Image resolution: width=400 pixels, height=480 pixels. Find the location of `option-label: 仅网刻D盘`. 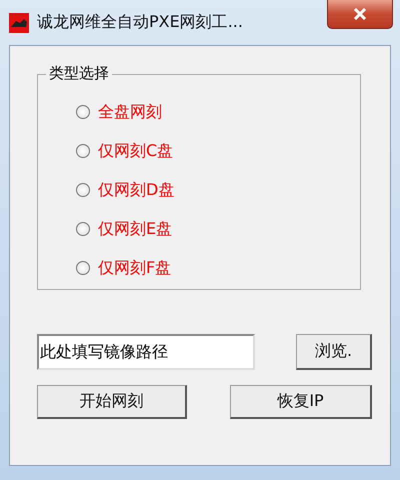

option-label: 仅网刻D盘 is located at coordinates (136, 190).